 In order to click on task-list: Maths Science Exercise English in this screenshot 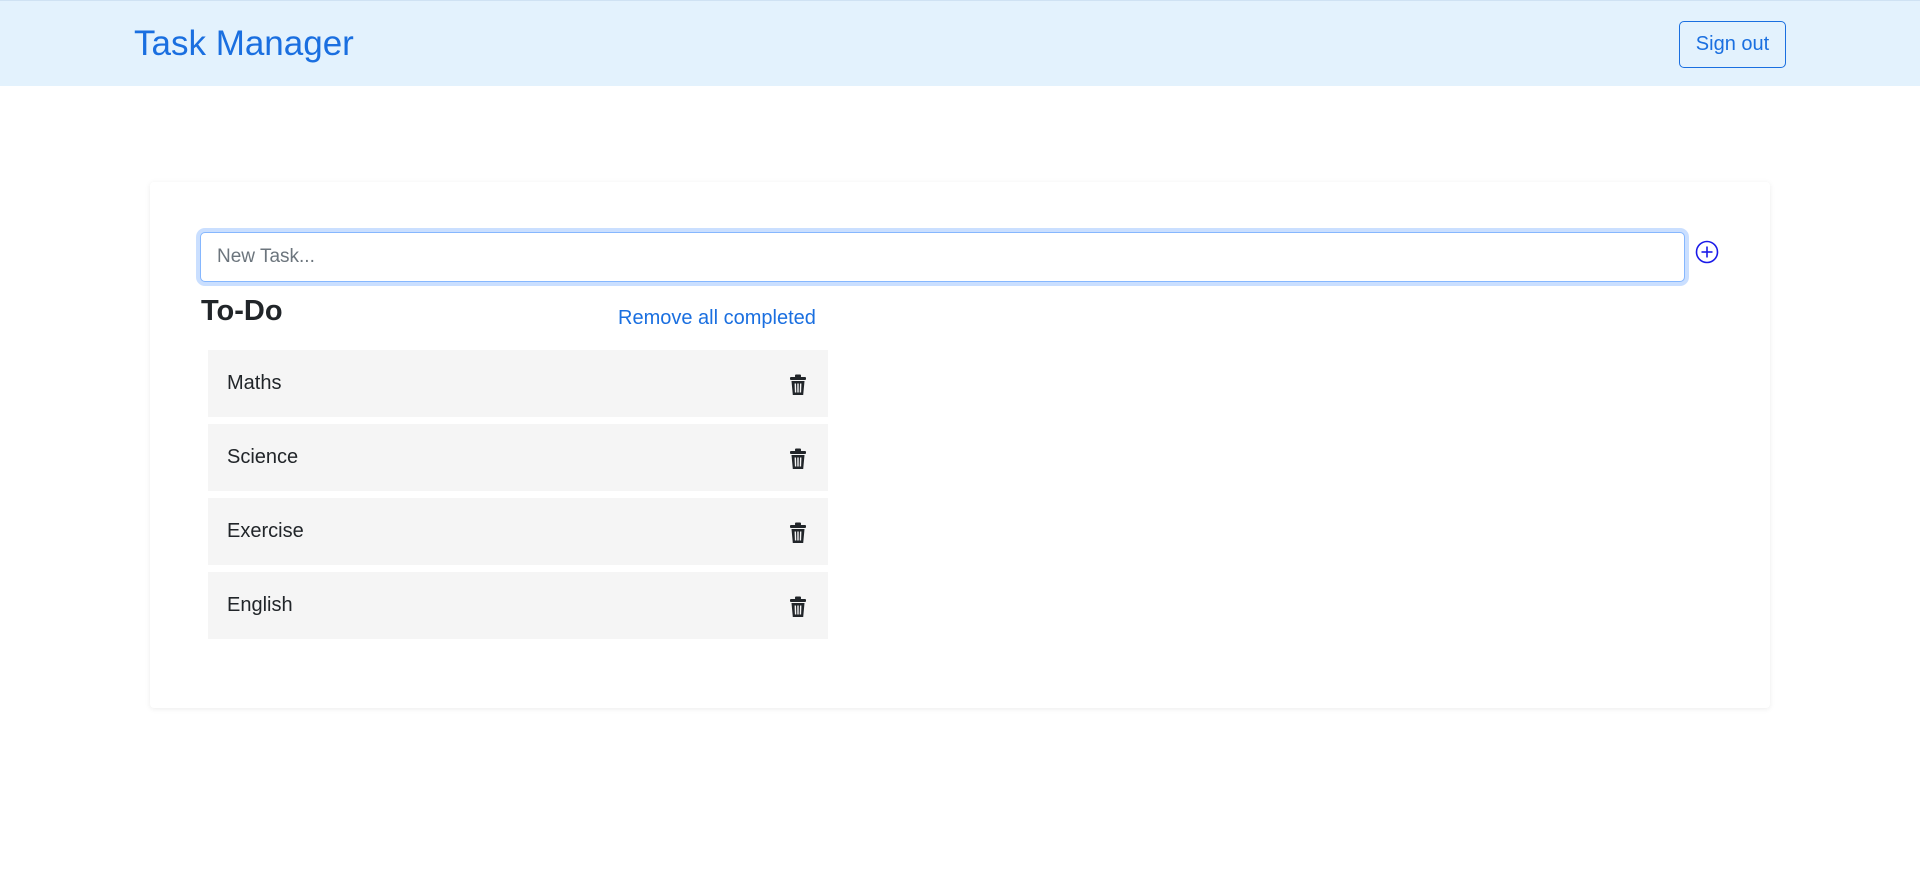, I will do `click(518, 498)`.